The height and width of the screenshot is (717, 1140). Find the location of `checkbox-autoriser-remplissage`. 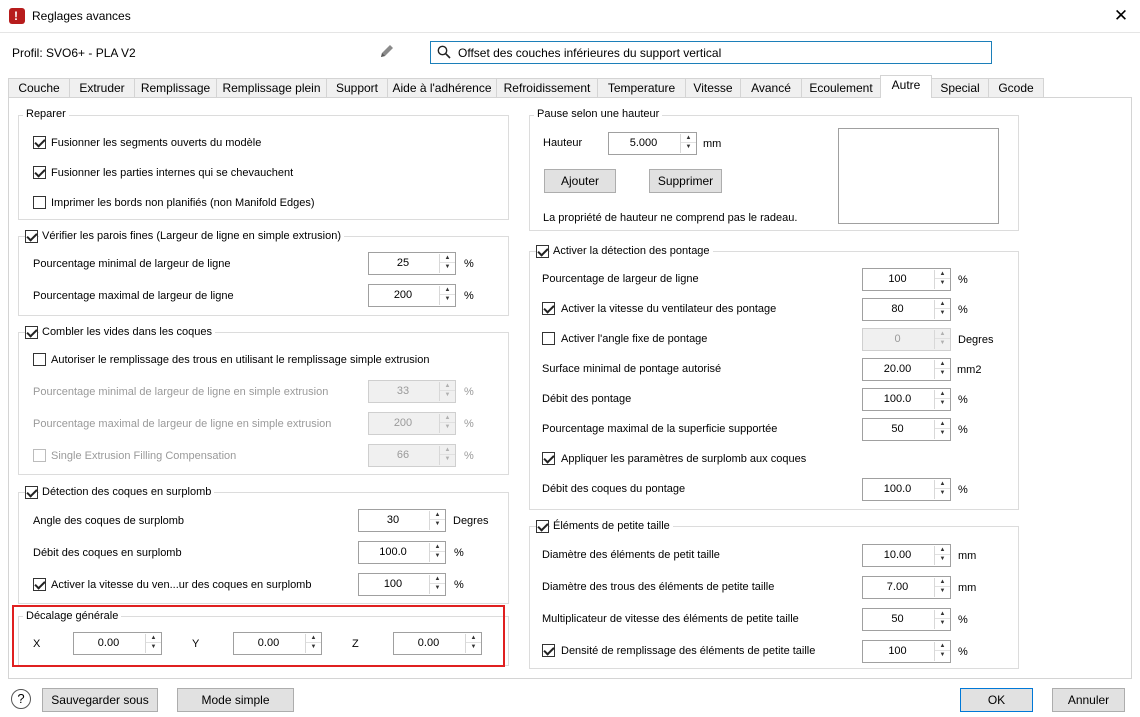

checkbox-autoriser-remplissage is located at coordinates (39, 359).